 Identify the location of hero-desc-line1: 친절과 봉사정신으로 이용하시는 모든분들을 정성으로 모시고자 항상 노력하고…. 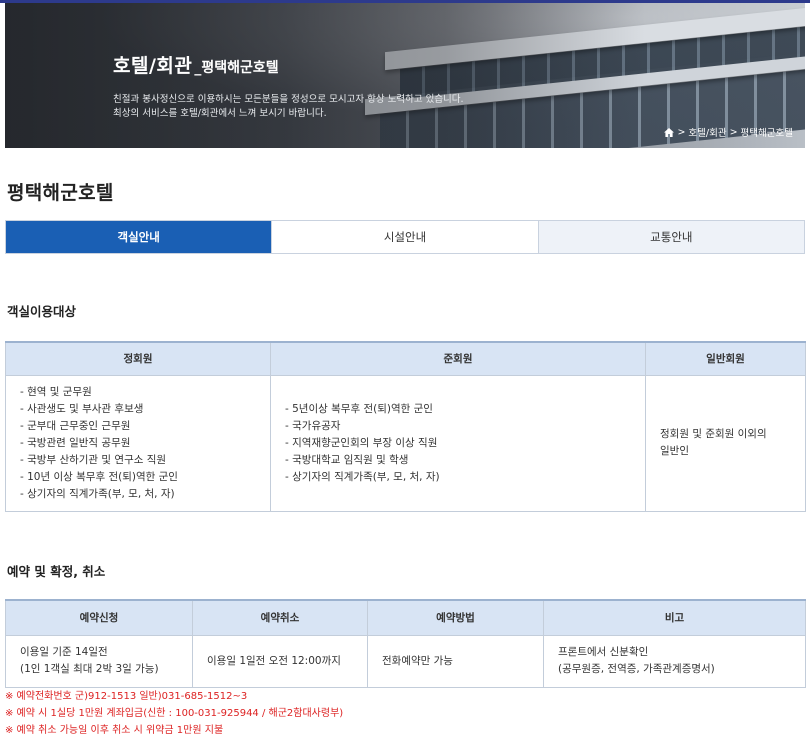
(288, 99).